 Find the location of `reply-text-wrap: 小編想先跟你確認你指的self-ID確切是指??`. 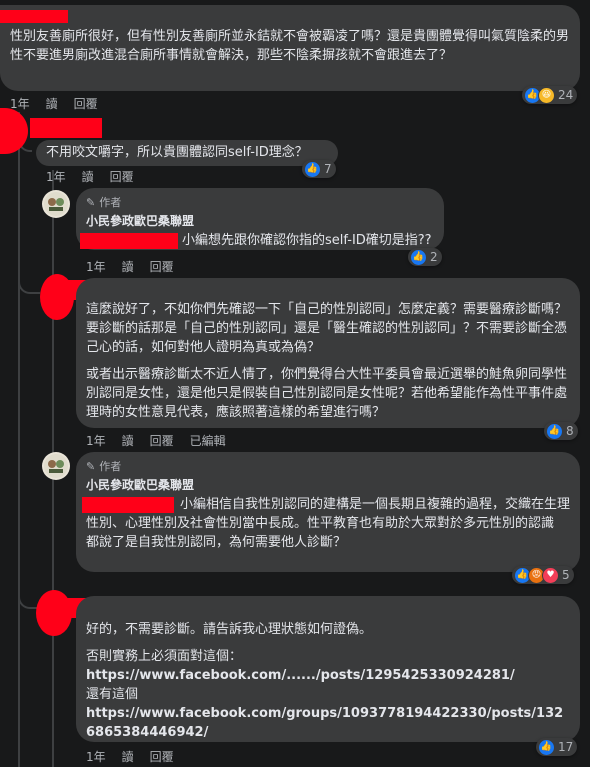

reply-text-wrap: 小編想先跟你確認你指的self-ID確切是指?? is located at coordinates (257, 240).